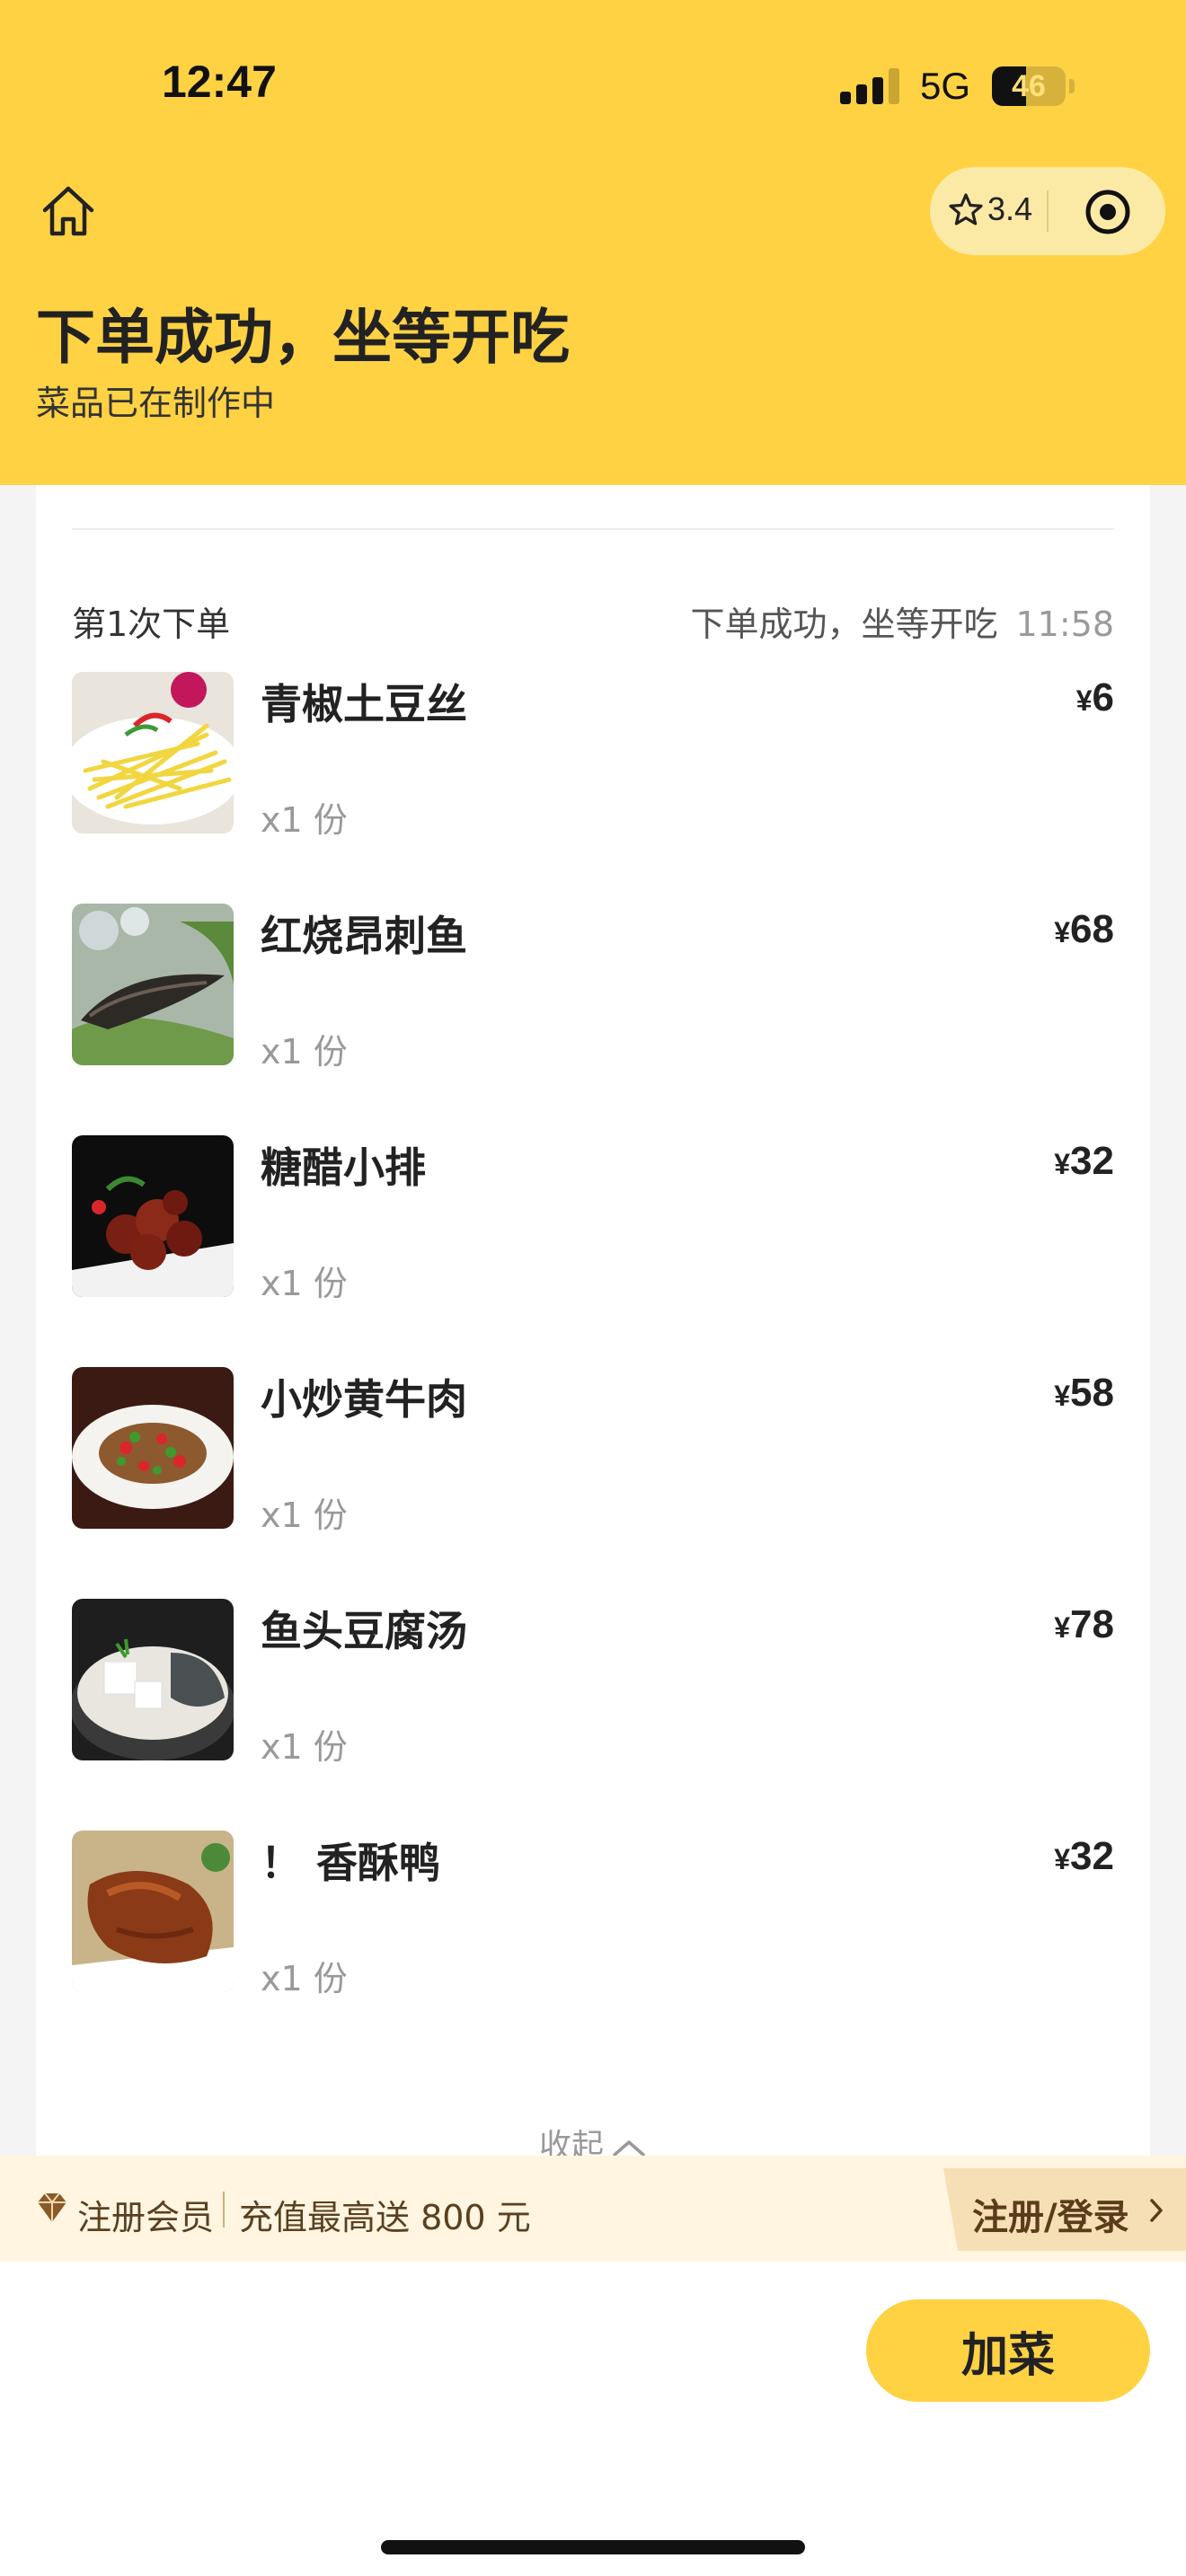 Image resolution: width=1186 pixels, height=2576 pixels. Describe the element at coordinates (1072, 86) in the screenshot. I see `battery-tip` at that location.